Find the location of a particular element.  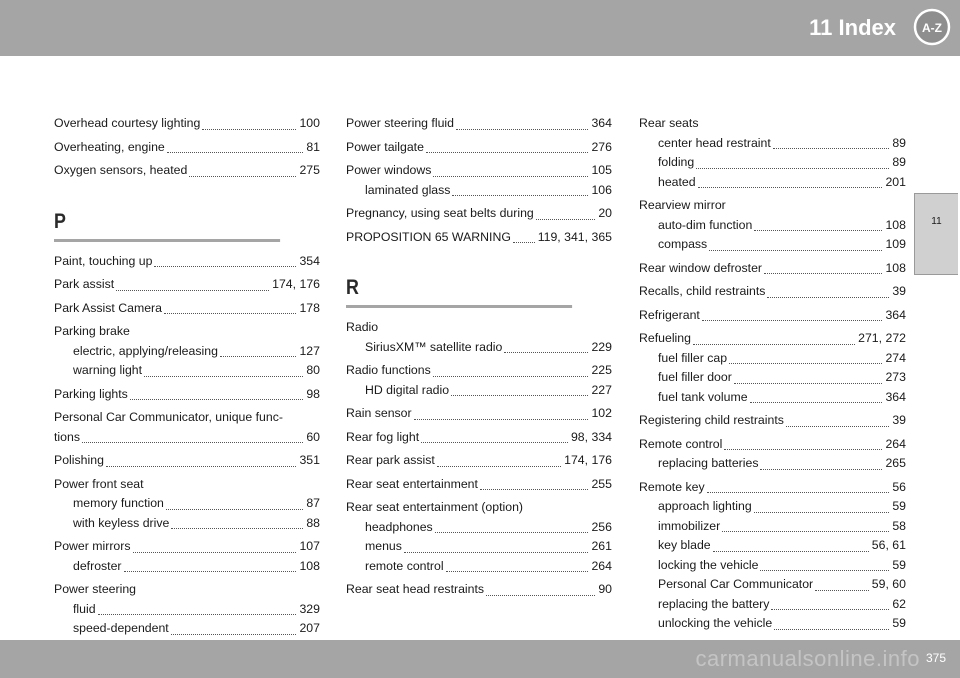

index-entry-line: Personal Car Communicator 59, 60 is located at coordinates (772, 585).